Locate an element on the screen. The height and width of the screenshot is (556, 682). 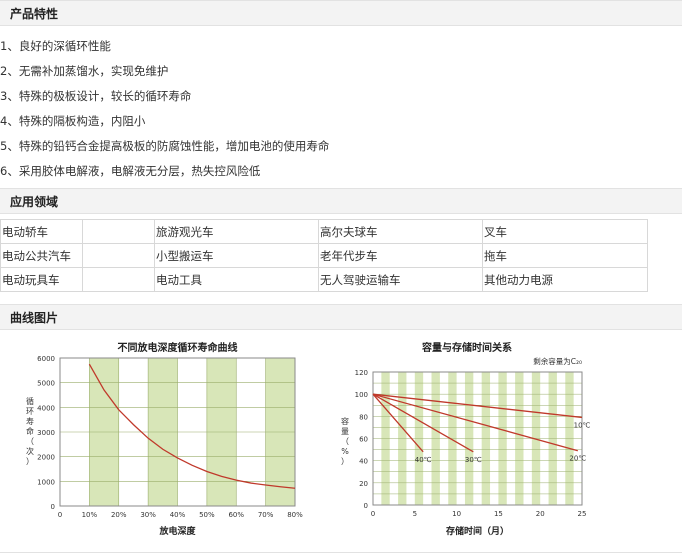
y-axis-label-char: 寿 is located at coordinates (30, 421).